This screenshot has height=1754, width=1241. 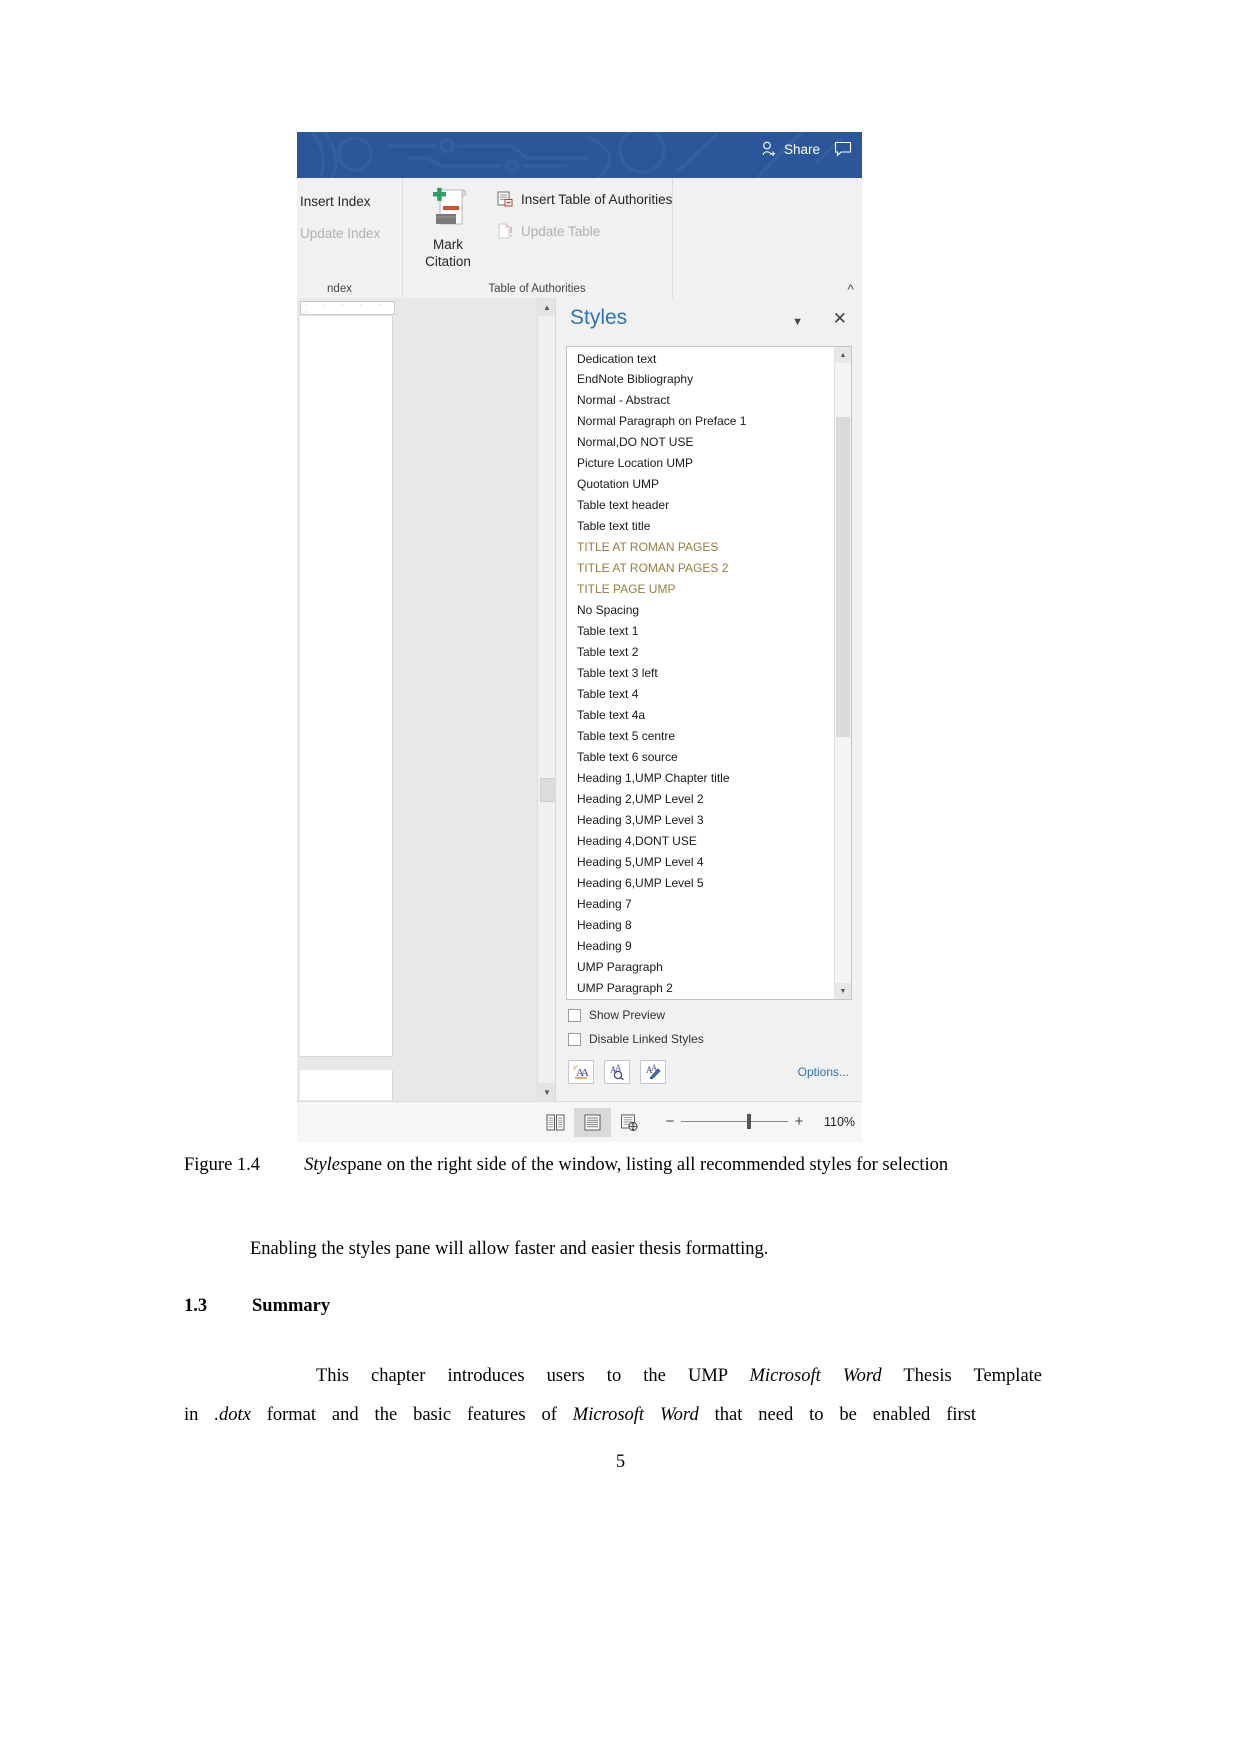 I want to click on style-name: Heading 9, so click(x=604, y=945).